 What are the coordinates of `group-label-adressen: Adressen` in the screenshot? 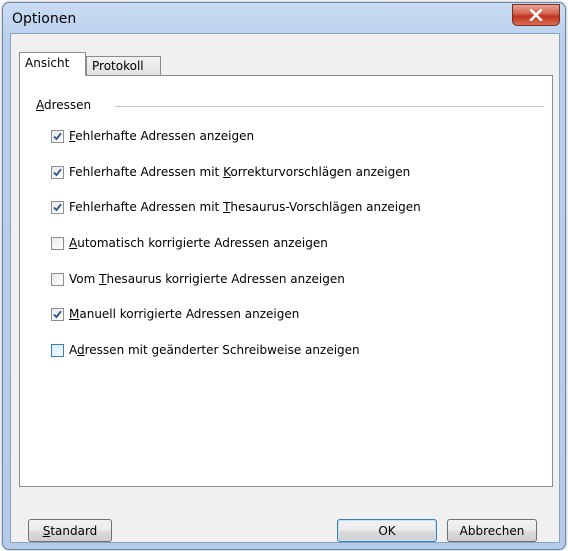 It's located at (67, 105).